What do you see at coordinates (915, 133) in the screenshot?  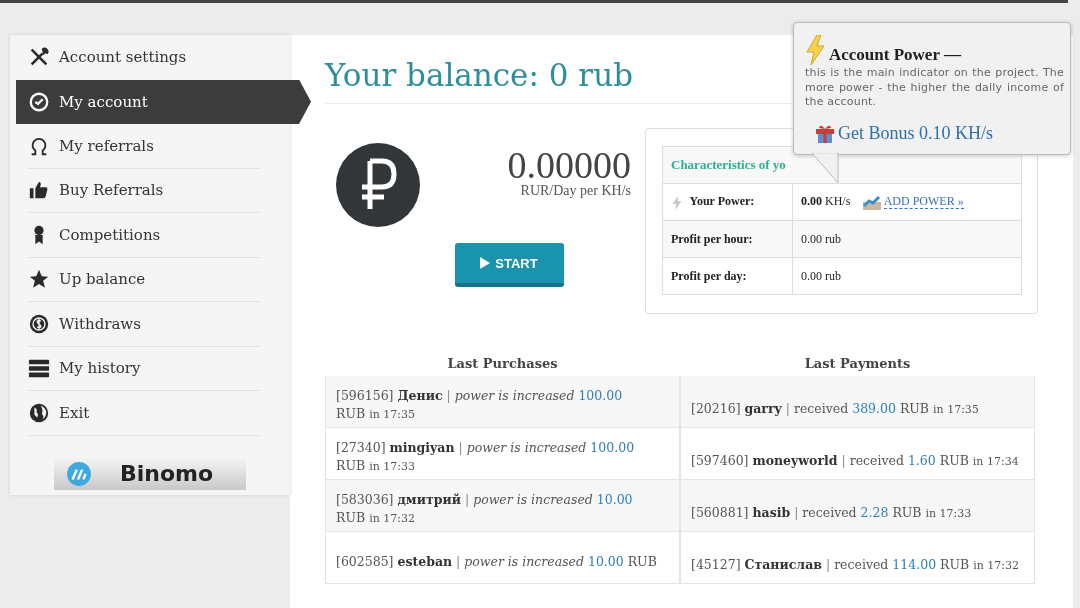 I see `get-bonus-link: Get Bonus 0.10 KH/s` at bounding box center [915, 133].